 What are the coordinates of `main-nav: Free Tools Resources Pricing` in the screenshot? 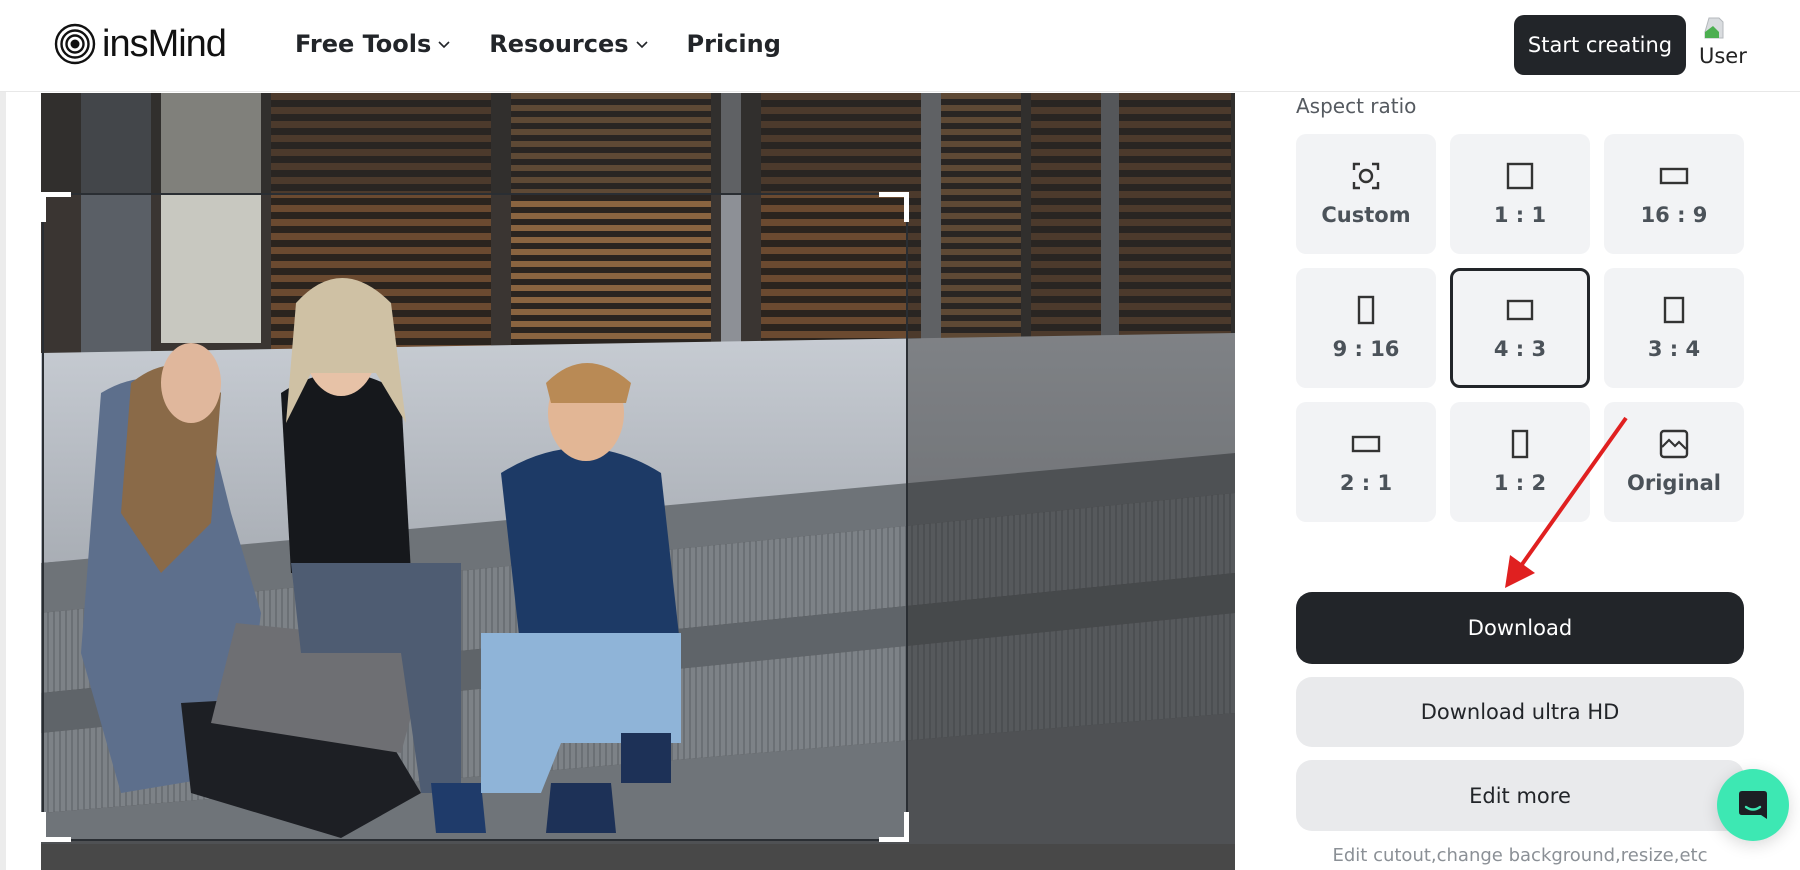 It's located at (538, 44).